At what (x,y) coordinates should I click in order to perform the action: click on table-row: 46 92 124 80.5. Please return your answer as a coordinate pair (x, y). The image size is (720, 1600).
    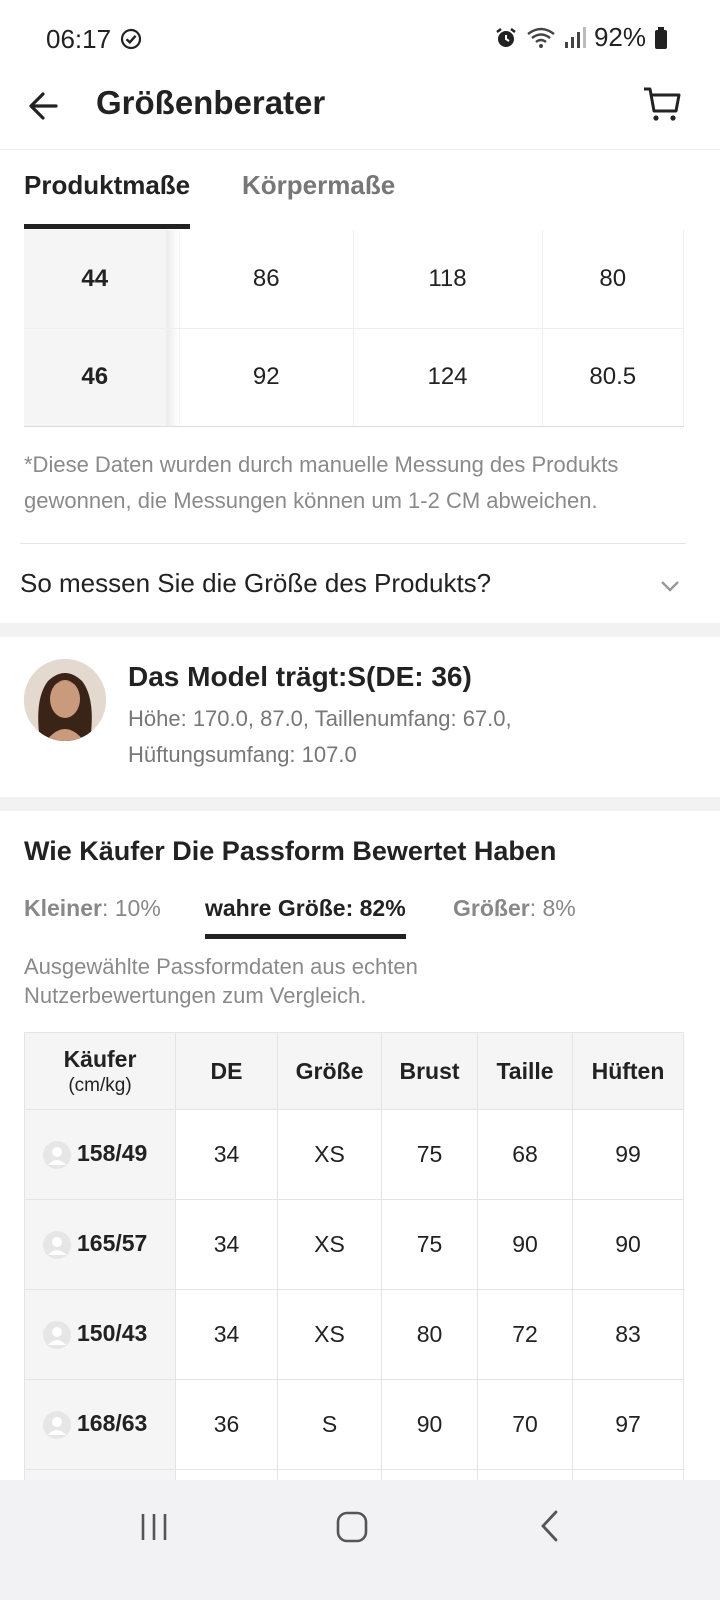
    Looking at the image, I should click on (354, 377).